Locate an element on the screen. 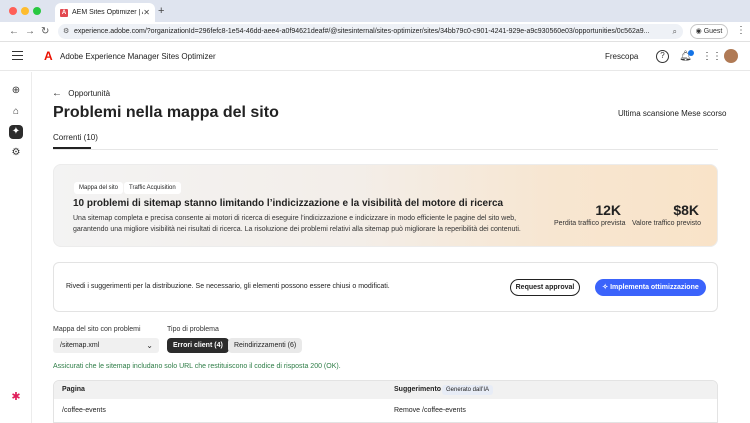 Image resolution: width=750 pixels, height=423 pixels. adobe-favicon-icon: A is located at coordinates (64, 12).